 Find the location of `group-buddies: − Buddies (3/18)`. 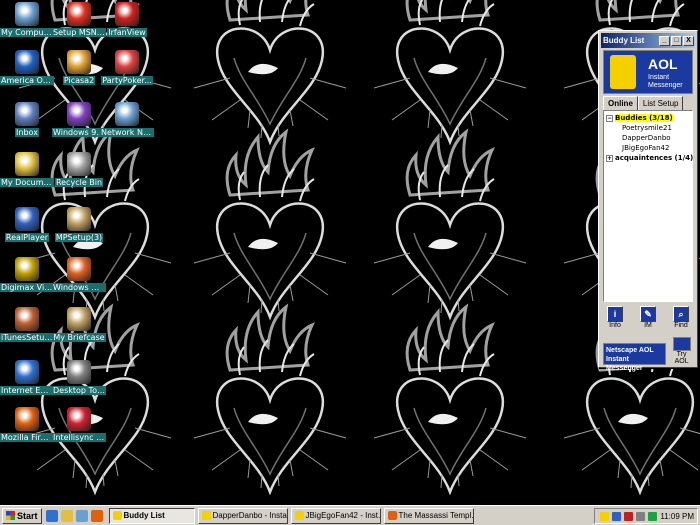

group-buddies: − Buddies (3/18) is located at coordinates (648, 118).